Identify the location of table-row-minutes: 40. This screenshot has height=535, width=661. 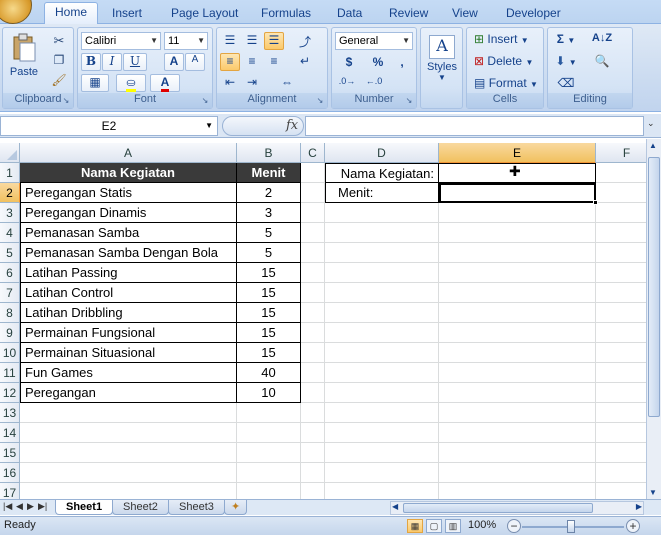
(269, 373).